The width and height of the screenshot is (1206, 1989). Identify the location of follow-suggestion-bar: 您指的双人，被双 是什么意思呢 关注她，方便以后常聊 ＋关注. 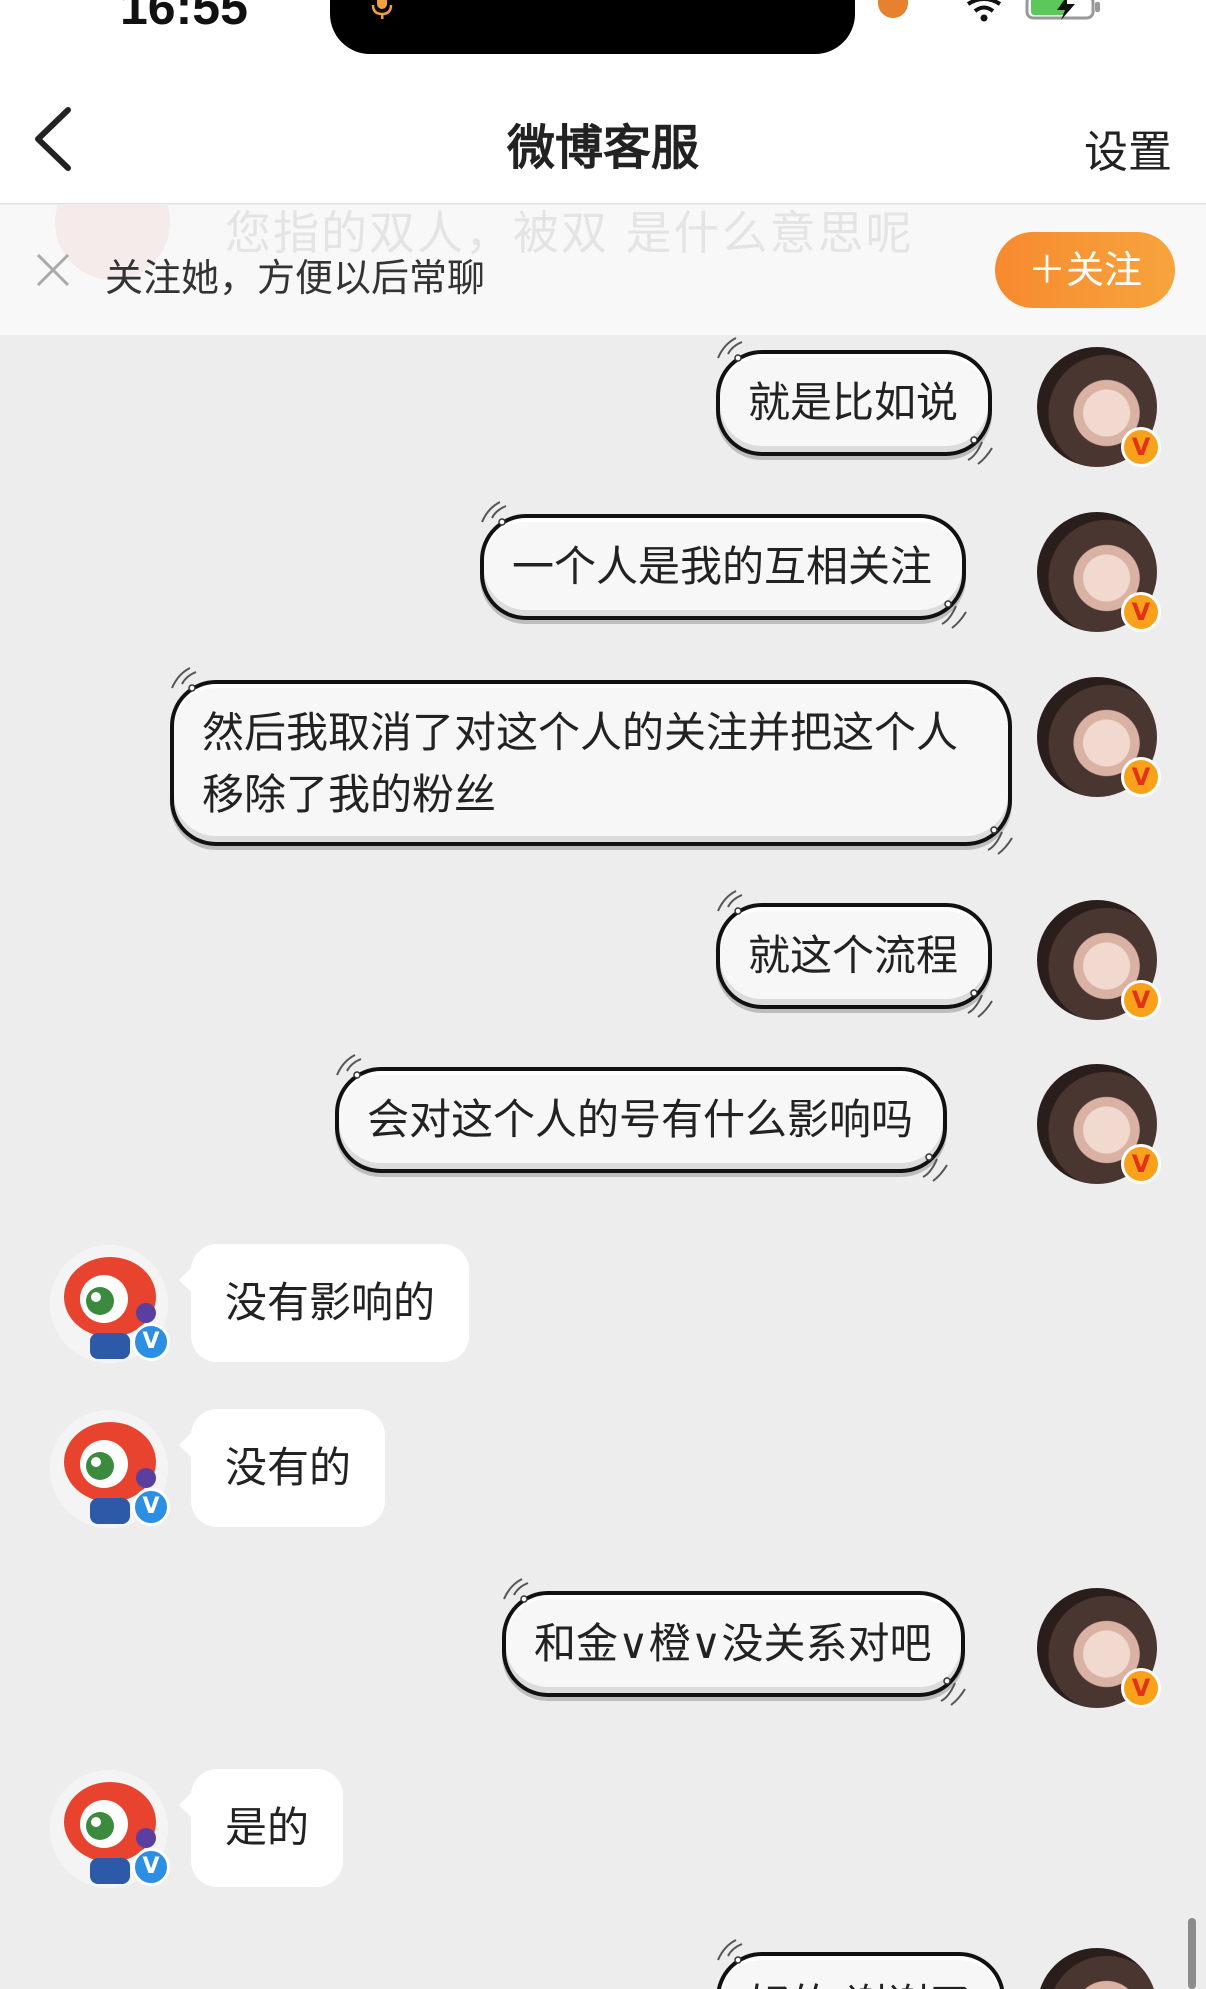
(603, 270).